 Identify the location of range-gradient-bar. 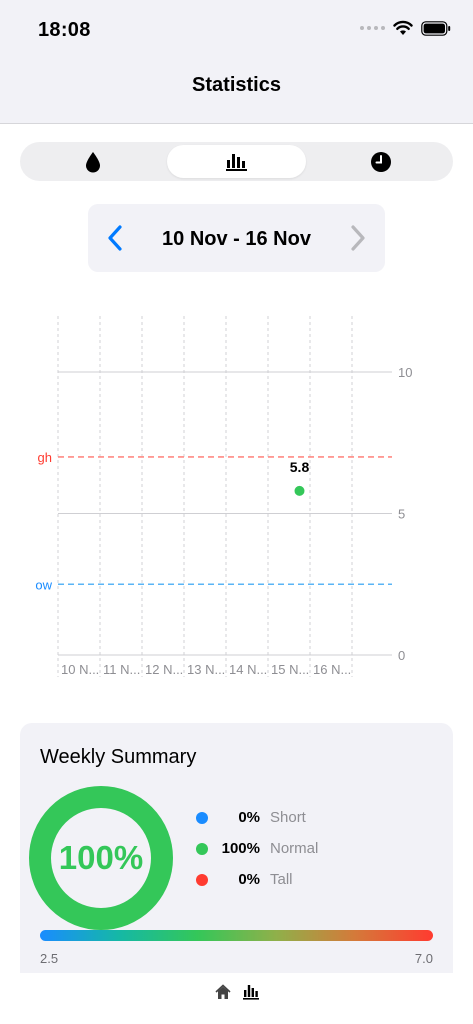
(236, 935).